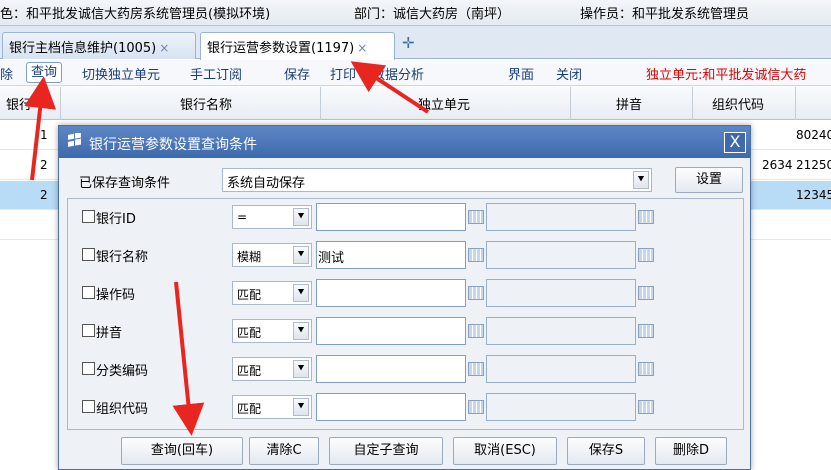 The height and width of the screenshot is (470, 831). I want to click on save-button: 保存, so click(297, 73).